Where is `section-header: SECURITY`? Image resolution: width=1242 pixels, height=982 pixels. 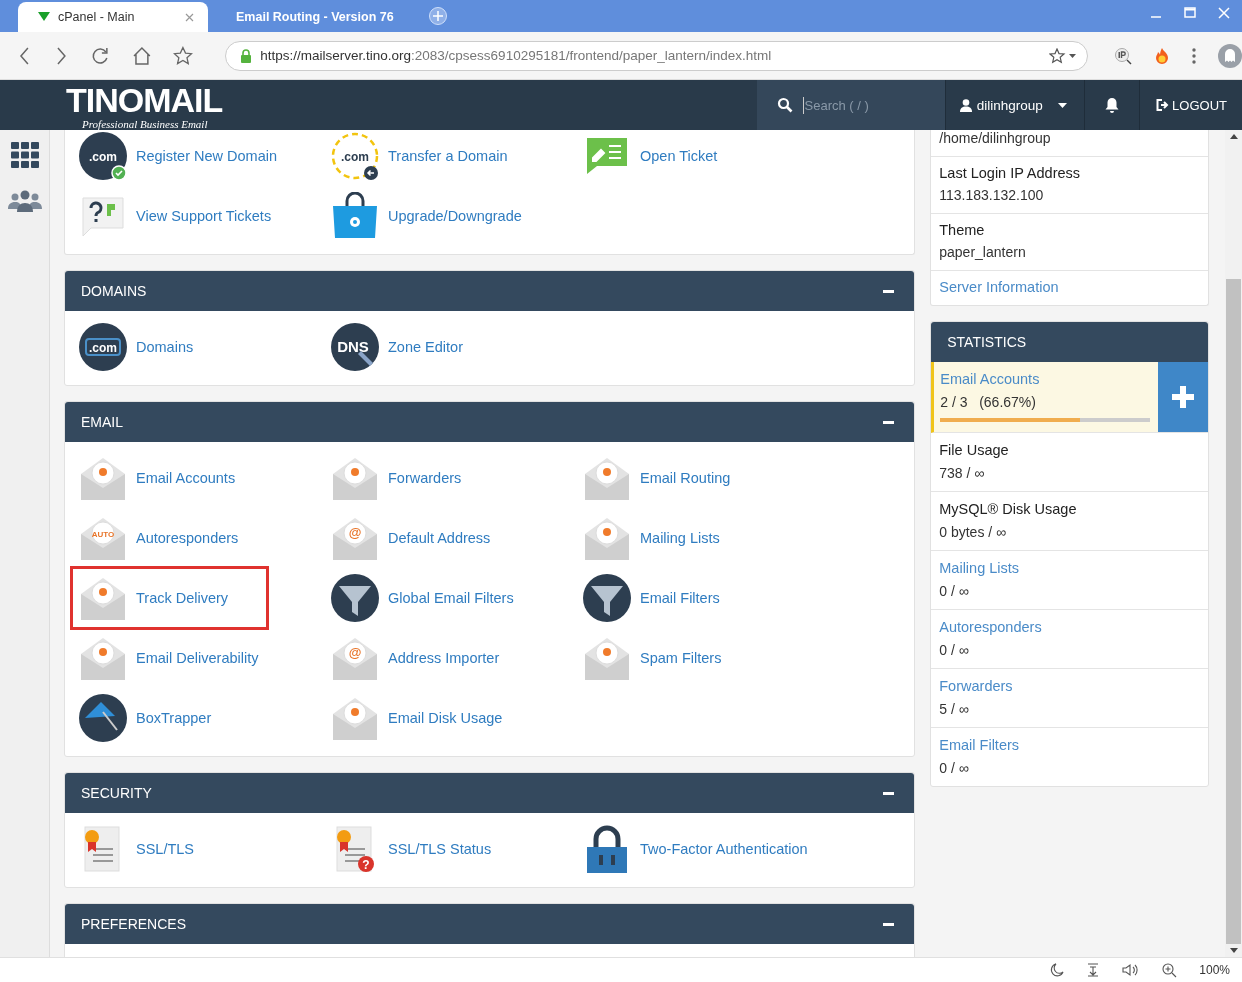
section-header: SECURITY is located at coordinates (490, 793).